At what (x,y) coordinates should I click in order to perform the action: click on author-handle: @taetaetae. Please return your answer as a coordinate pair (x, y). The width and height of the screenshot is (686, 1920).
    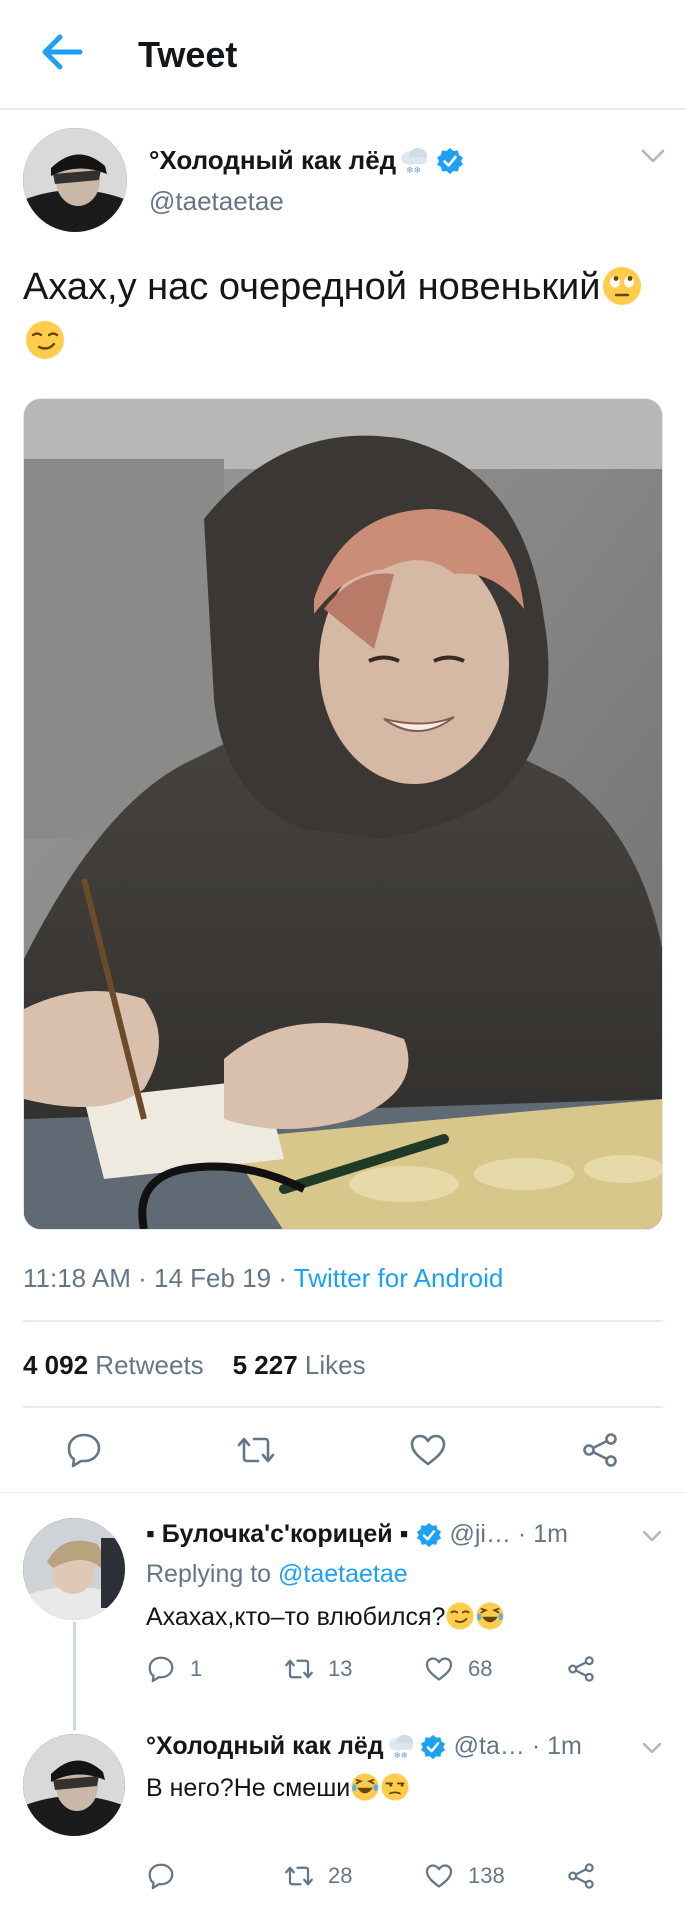
    Looking at the image, I should click on (216, 201).